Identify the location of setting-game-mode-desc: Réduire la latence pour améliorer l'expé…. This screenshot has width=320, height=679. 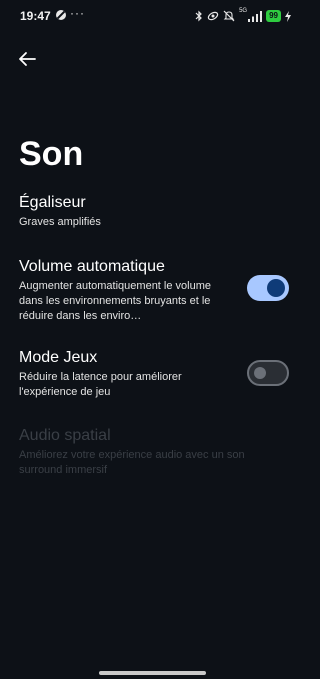
(100, 384).